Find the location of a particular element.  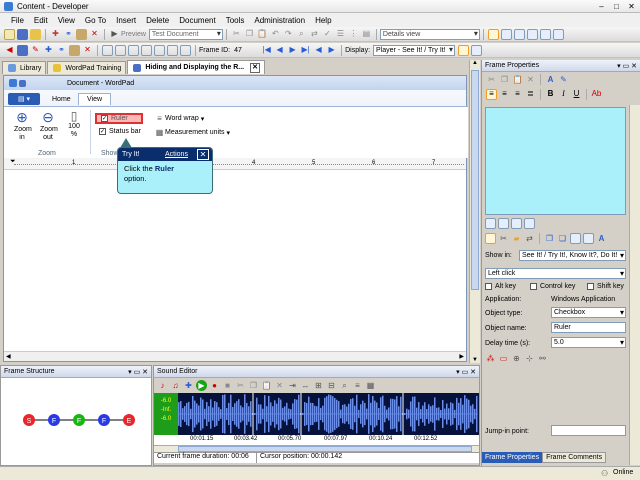

save-icon is located at coordinates (22, 34).